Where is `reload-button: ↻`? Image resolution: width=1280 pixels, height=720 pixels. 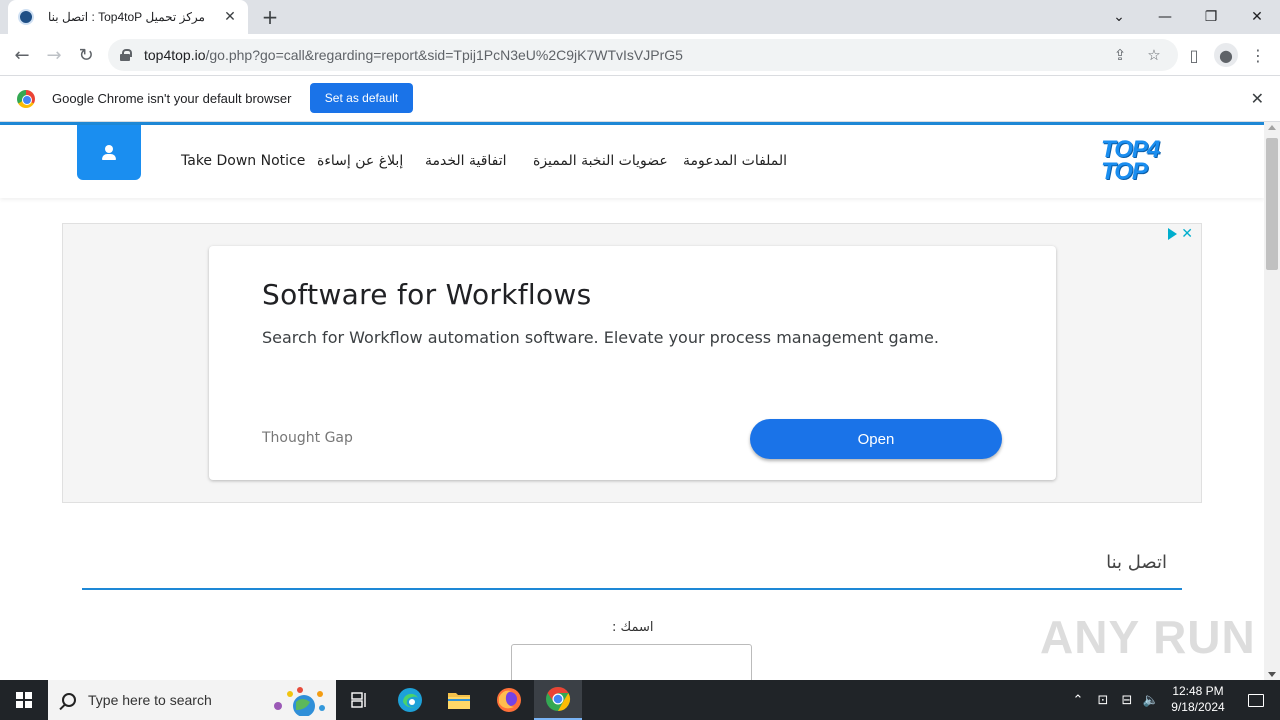
reload-button: ↻ is located at coordinates (86, 55).